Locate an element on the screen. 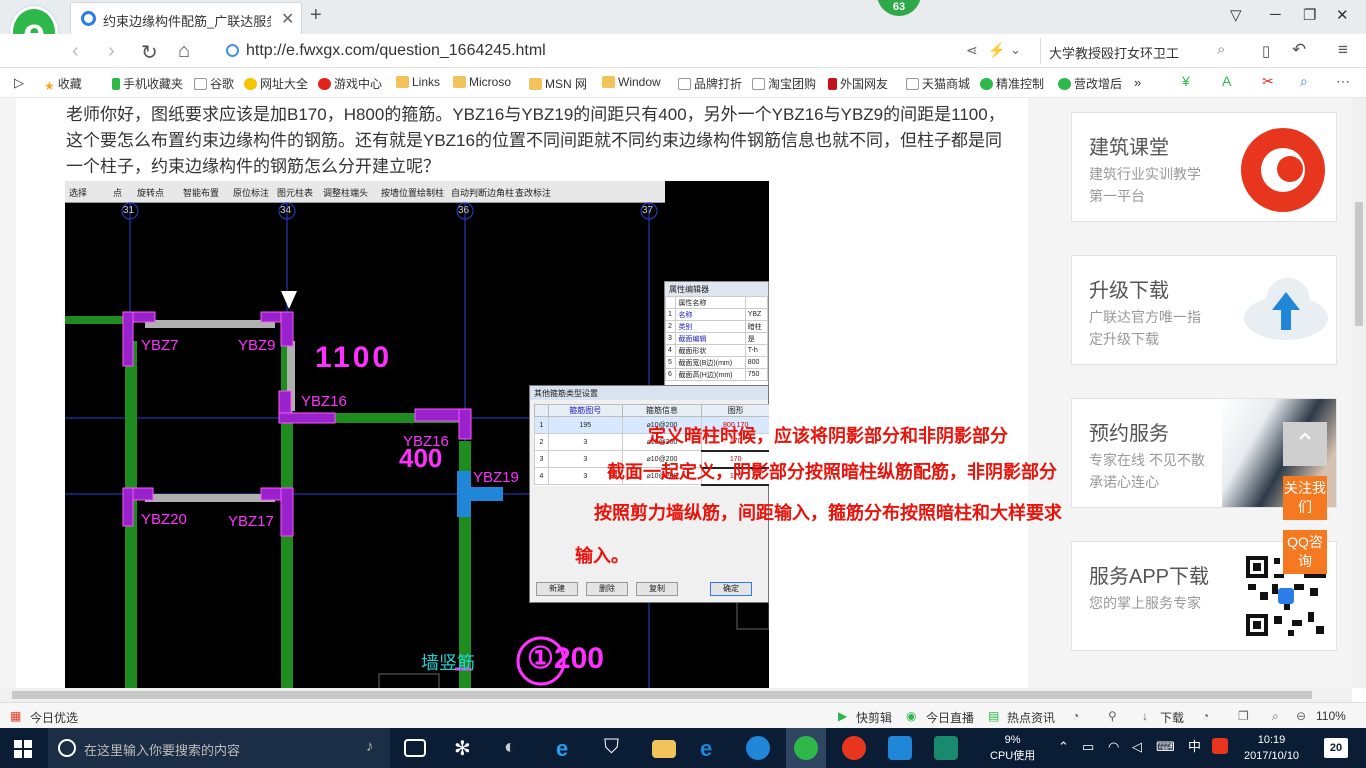 The height and width of the screenshot is (768, 1366). card-course: 建筑课堂 建筑行业实训教学第一平台 is located at coordinates (1204, 167).